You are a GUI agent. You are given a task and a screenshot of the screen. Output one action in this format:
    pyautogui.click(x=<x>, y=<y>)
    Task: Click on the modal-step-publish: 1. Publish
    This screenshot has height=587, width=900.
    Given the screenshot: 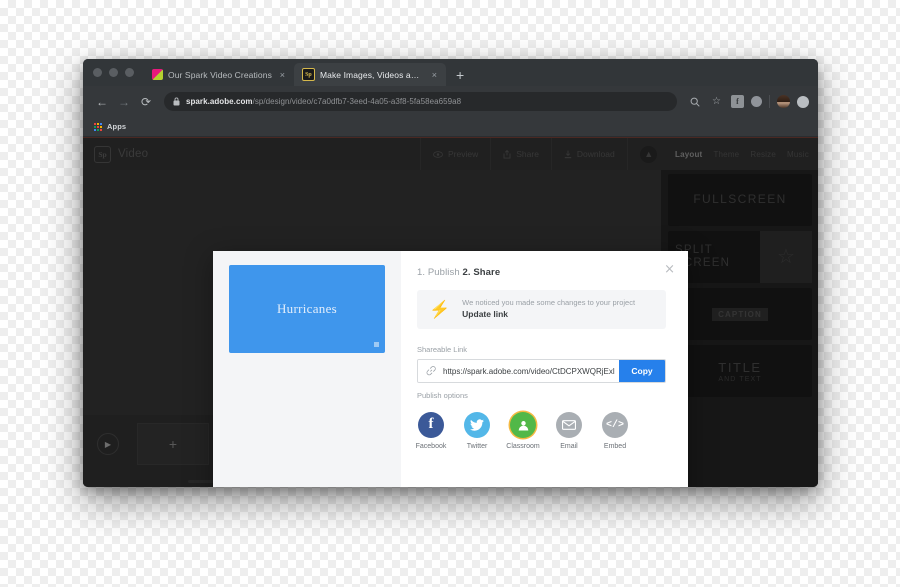 What is the action you would take?
    pyautogui.click(x=439, y=272)
    